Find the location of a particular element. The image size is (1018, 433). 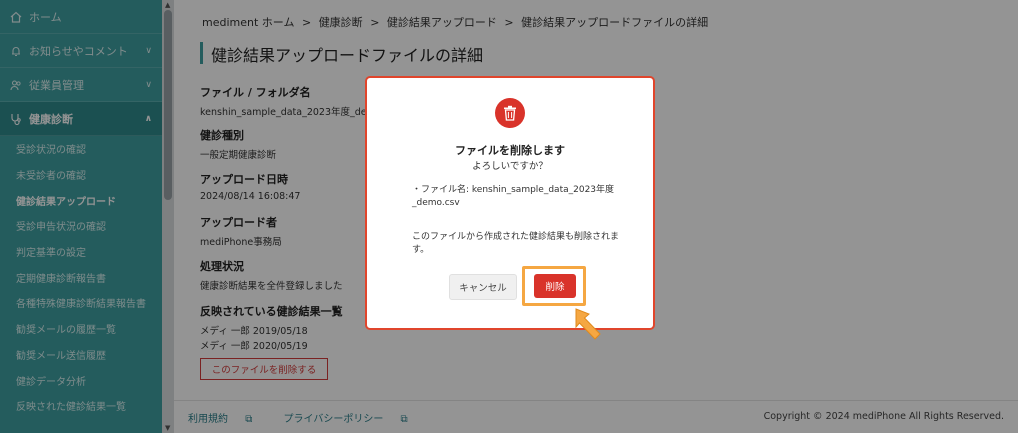

dialog-note: このファイルから作成された健診結果も削除されます。 is located at coordinates (516, 243).